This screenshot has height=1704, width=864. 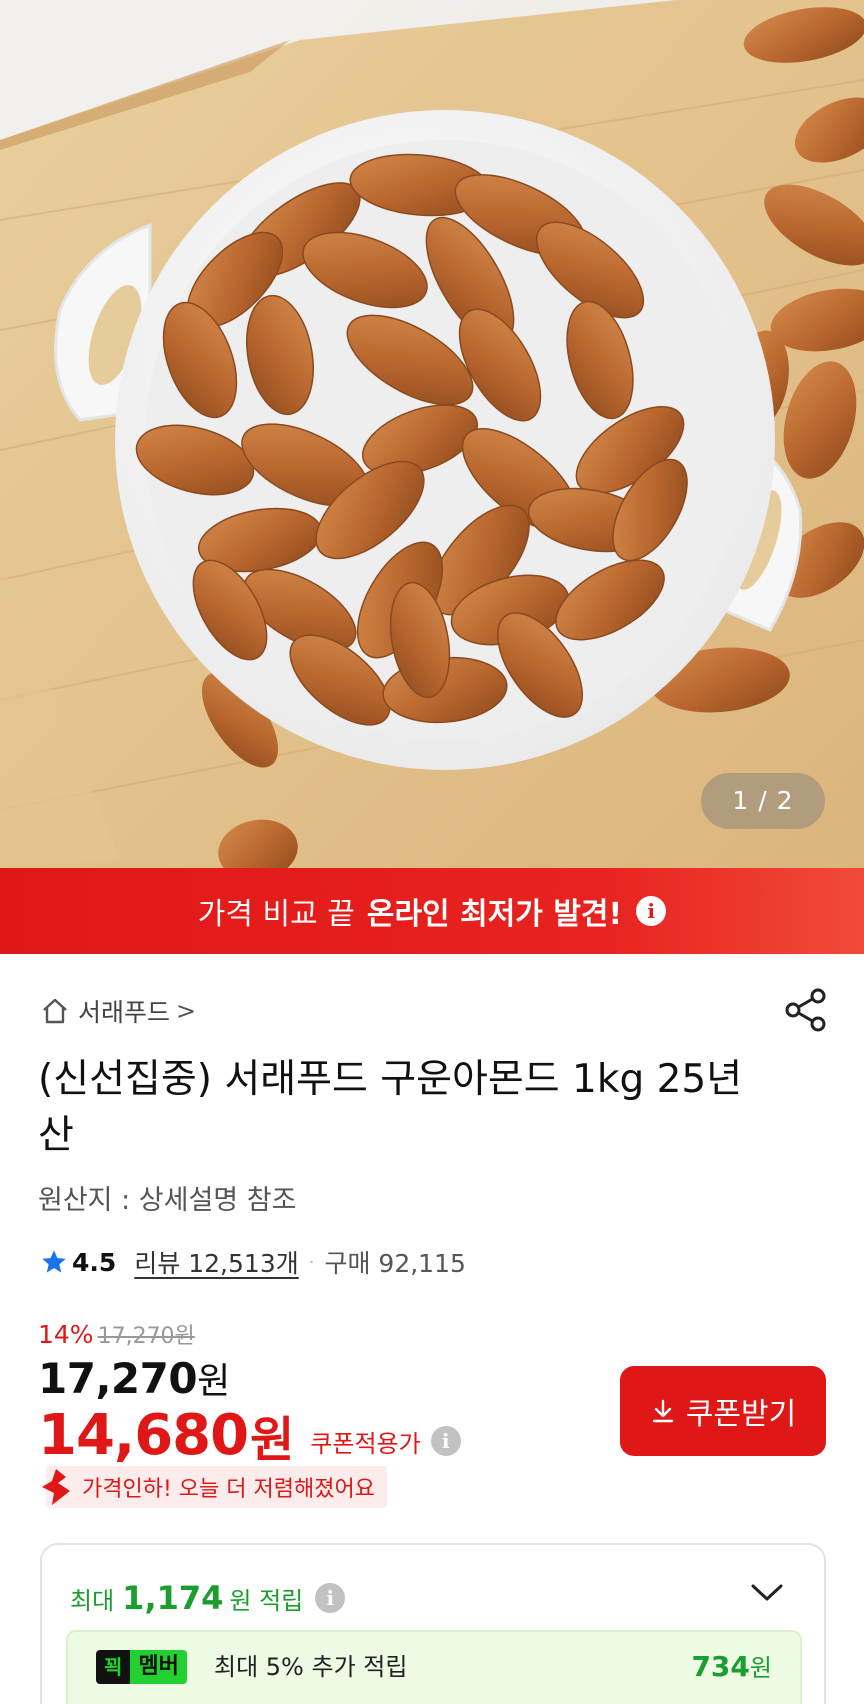 What do you see at coordinates (54, 1261) in the screenshot?
I see `star-icon` at bounding box center [54, 1261].